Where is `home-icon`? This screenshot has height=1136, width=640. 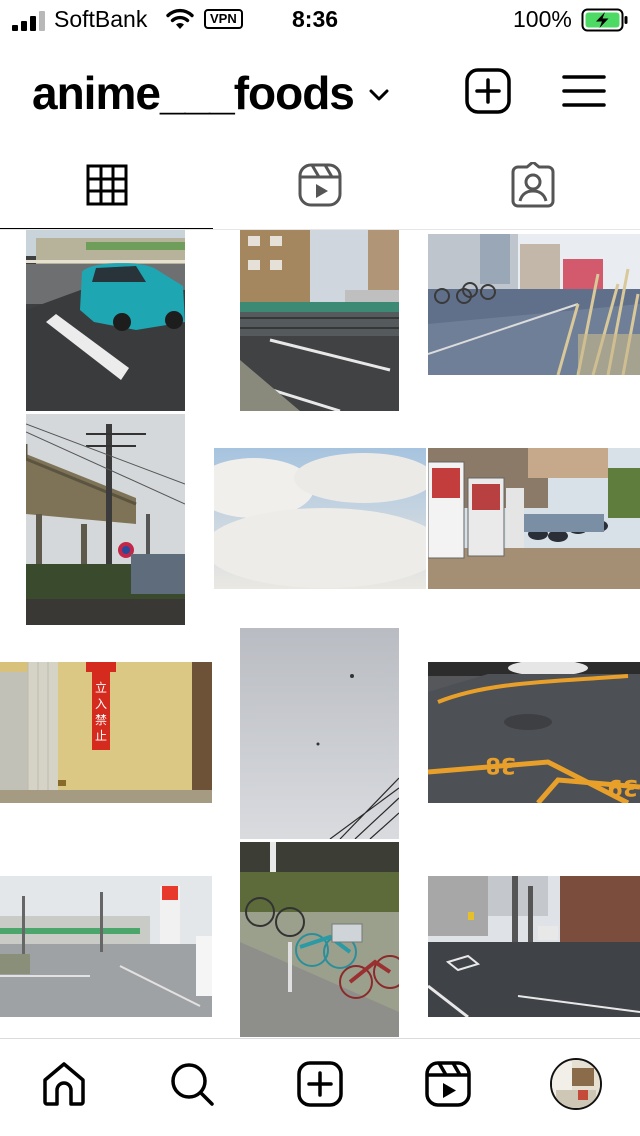
home-icon is located at coordinates (64, 1083).